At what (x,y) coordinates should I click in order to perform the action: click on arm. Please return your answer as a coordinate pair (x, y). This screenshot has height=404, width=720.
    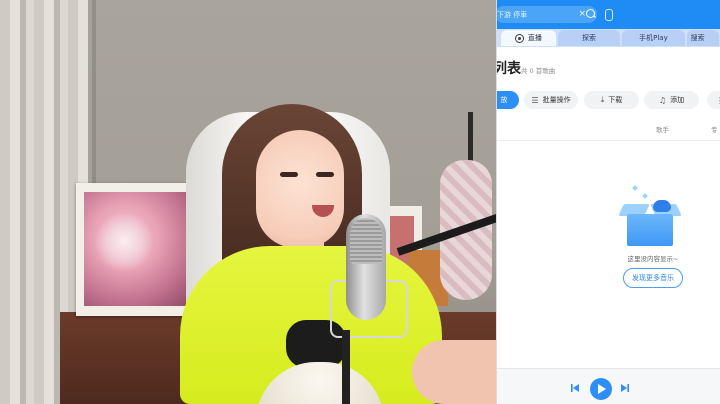
    Looking at the image, I should click on (454, 372).